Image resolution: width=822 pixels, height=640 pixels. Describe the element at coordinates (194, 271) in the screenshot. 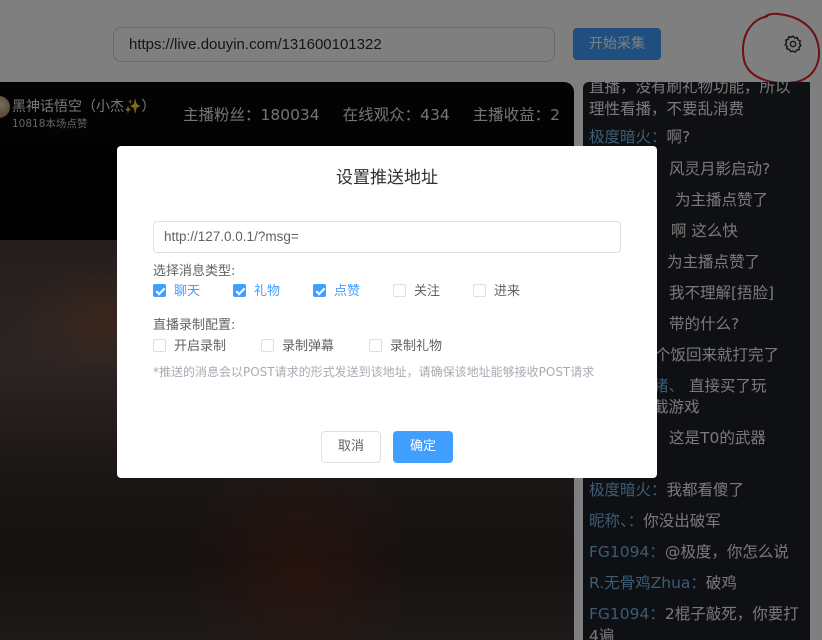

I see `message-type-label: 选择消息类型:` at that location.